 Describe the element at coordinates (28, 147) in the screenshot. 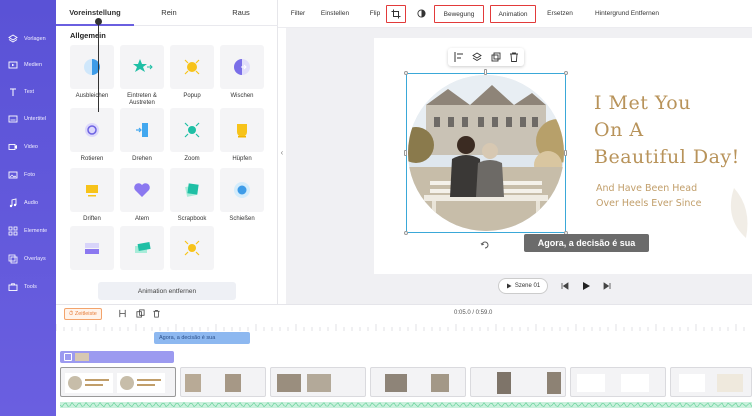

I see `sidebar-item-video: Video` at that location.